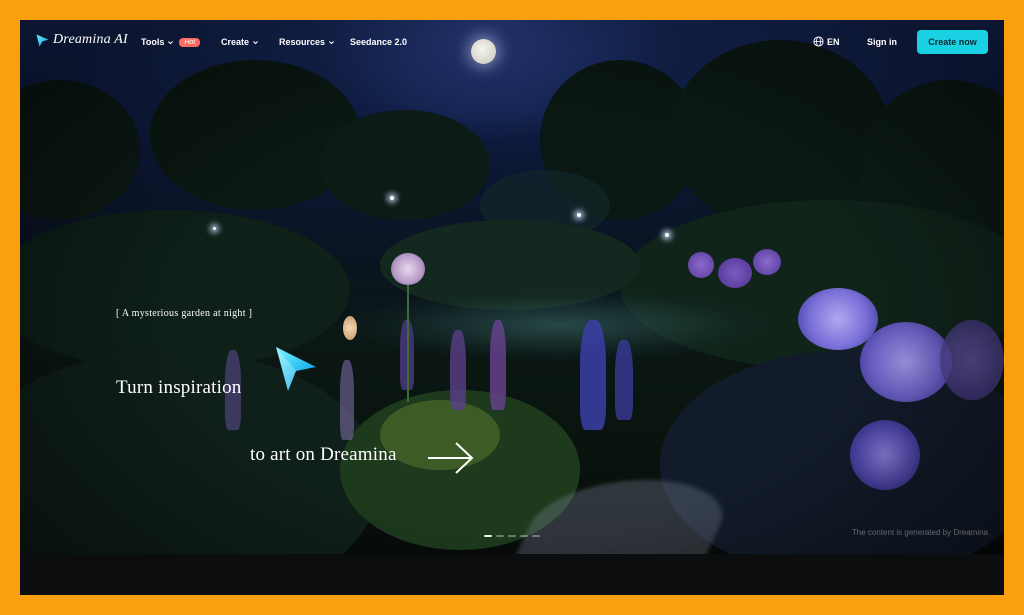 Image resolution: width=1024 pixels, height=615 pixels. What do you see at coordinates (42, 40) in the screenshot?
I see `dreamina-logo-icon` at bounding box center [42, 40].